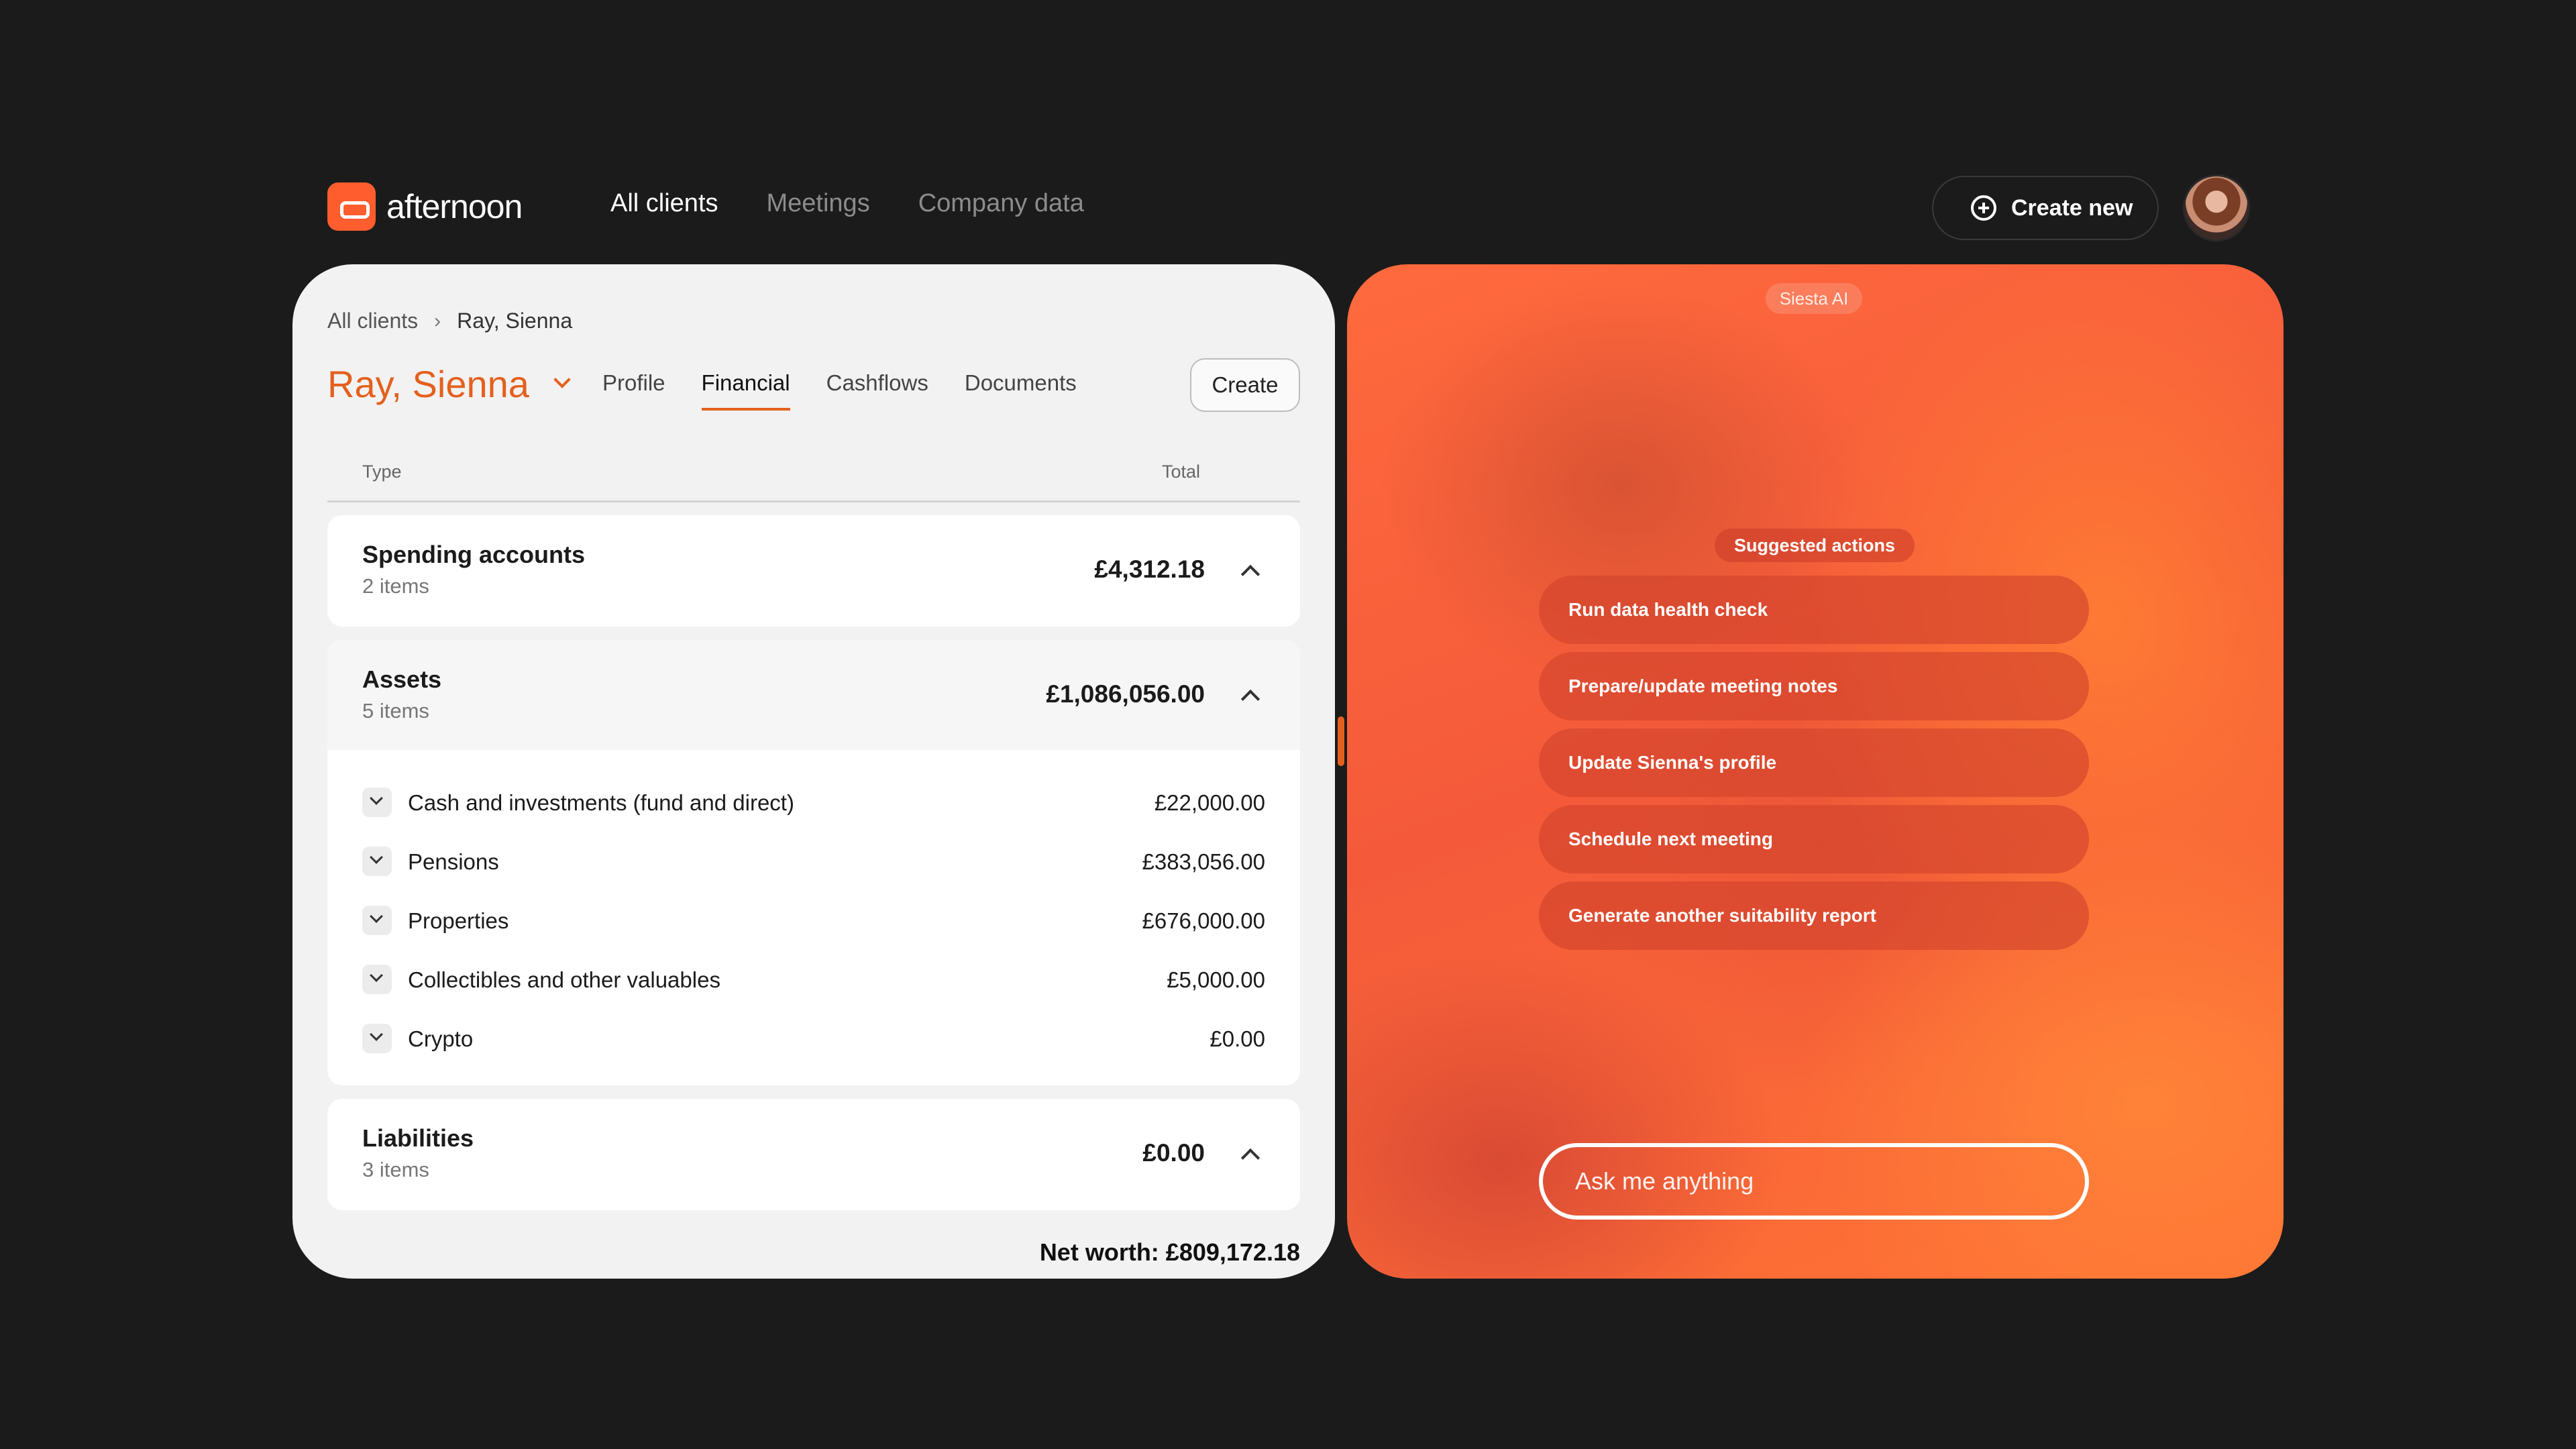 This screenshot has width=2576, height=1449. What do you see at coordinates (745, 390) in the screenshot?
I see `tab-financial: Financial` at bounding box center [745, 390].